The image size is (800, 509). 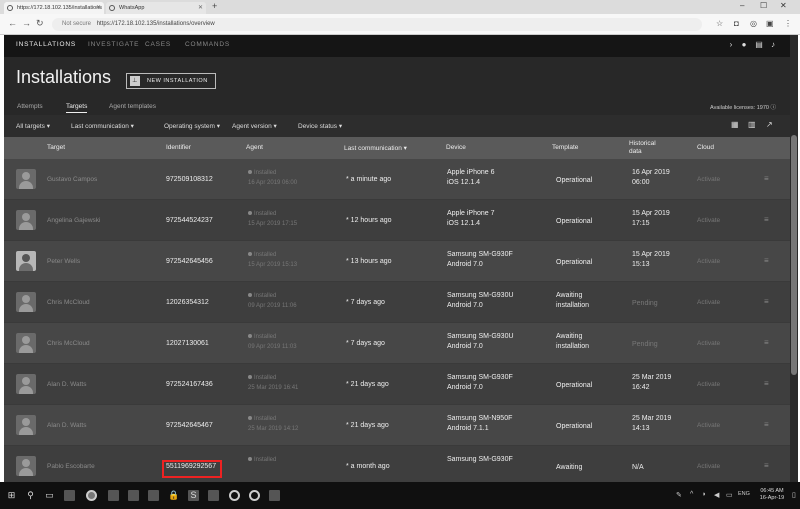 What do you see at coordinates (729, 495) in the screenshot?
I see `battery-icon: ▭` at bounding box center [729, 495].